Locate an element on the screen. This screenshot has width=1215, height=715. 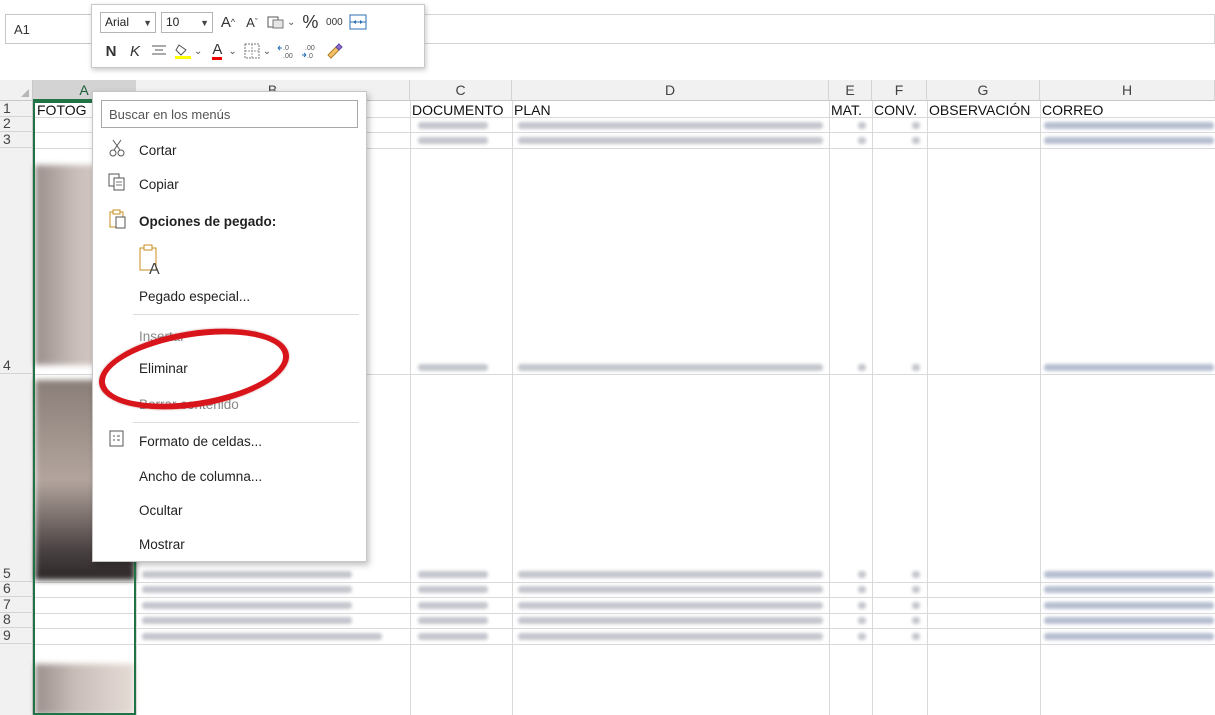
chevron-down-icon: ▼ is located at coordinates (147, 22).